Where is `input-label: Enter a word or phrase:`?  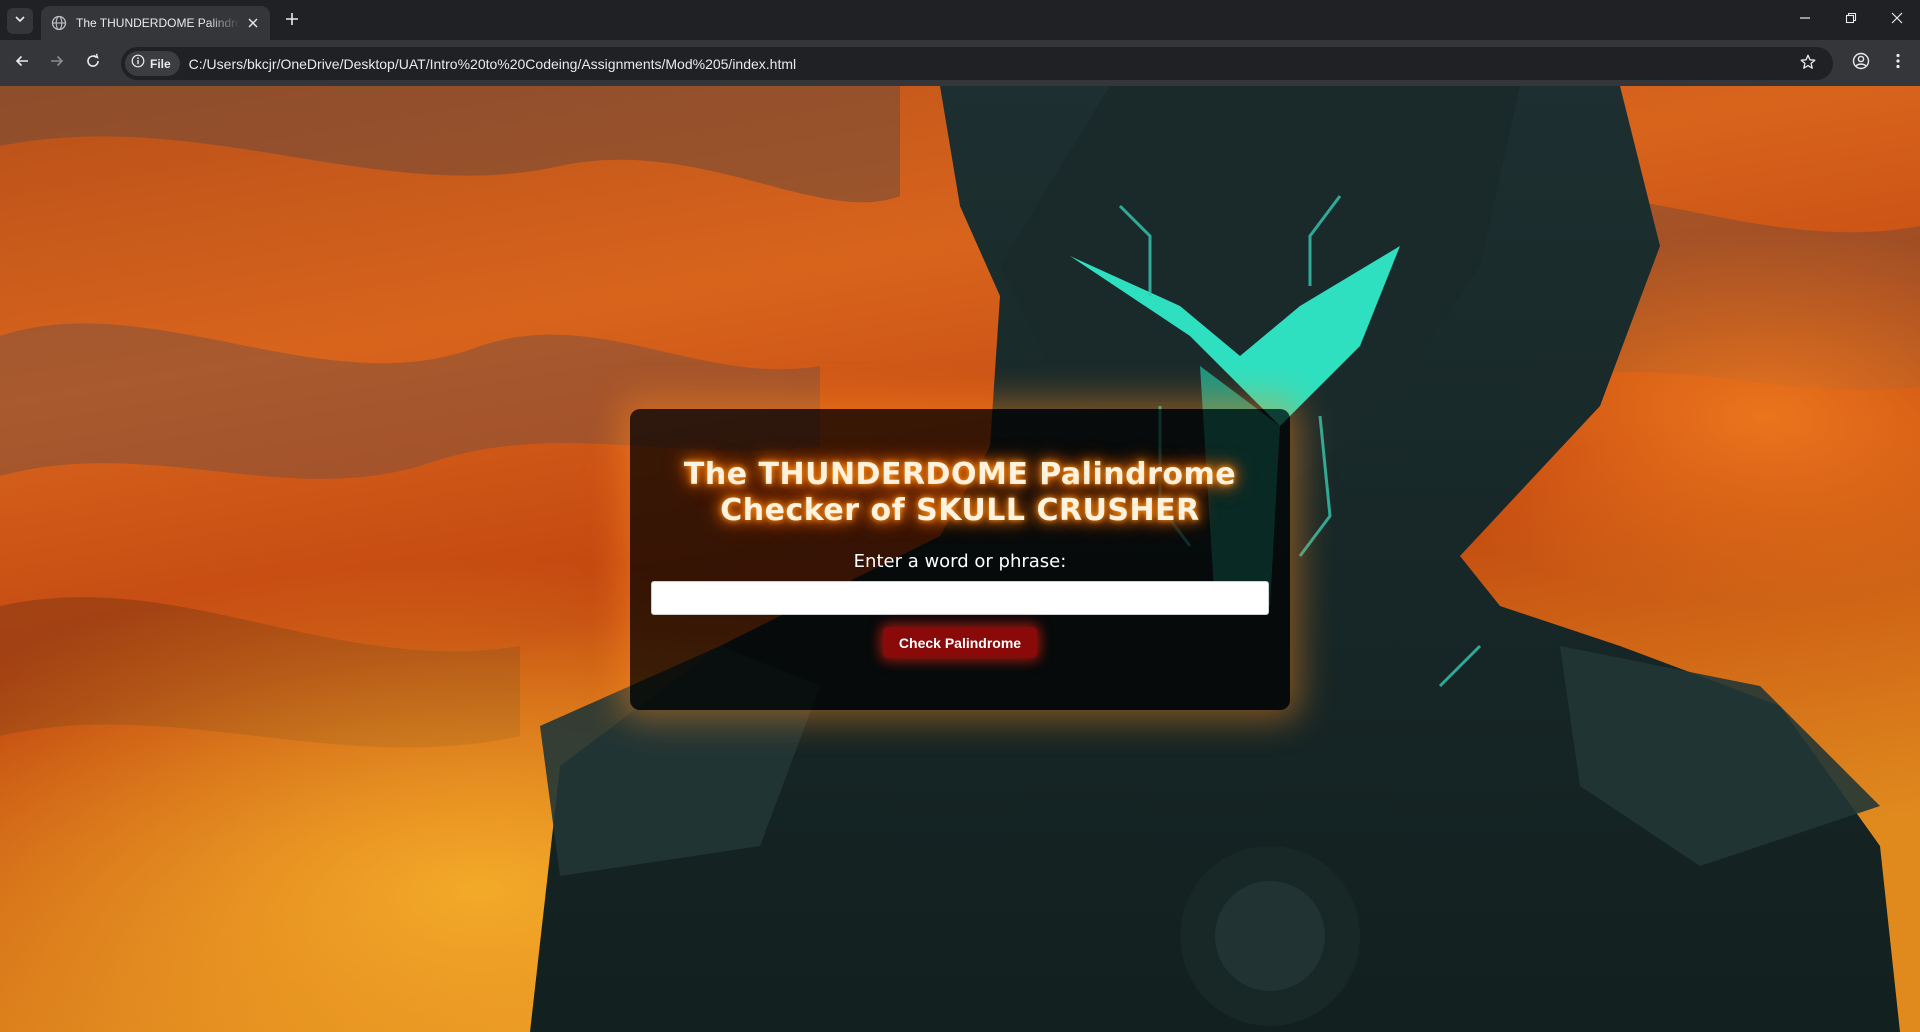
input-label: Enter a word or phrase: is located at coordinates (960, 561).